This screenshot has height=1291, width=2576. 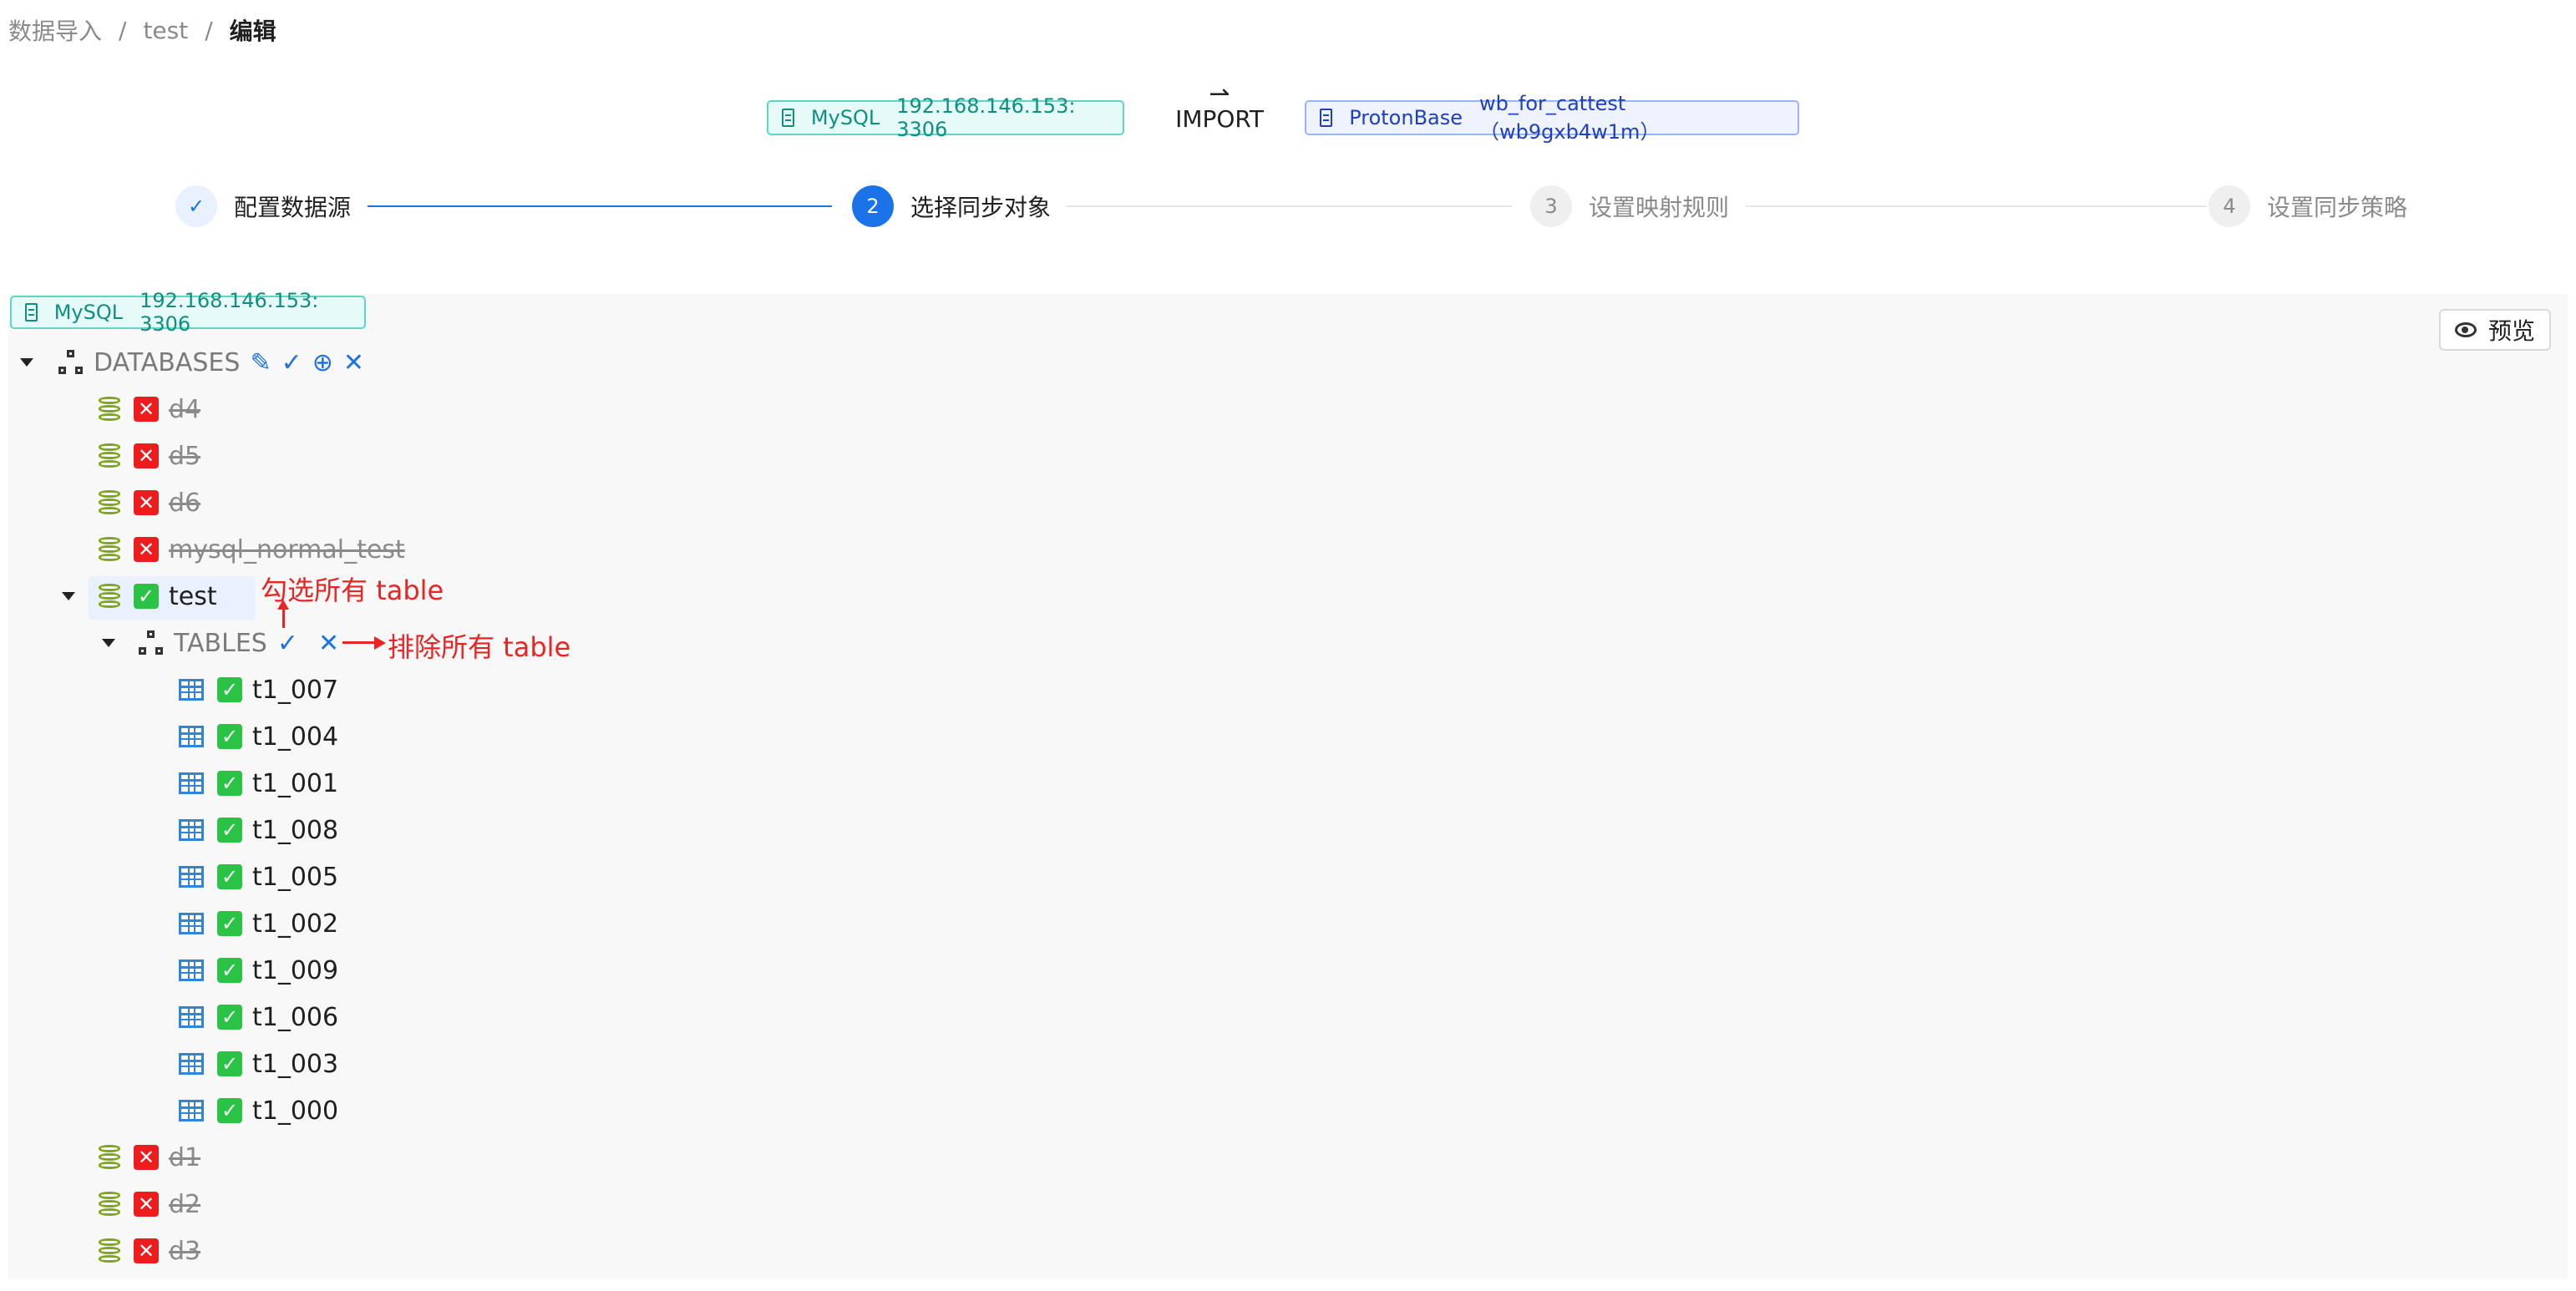 What do you see at coordinates (1219, 119) in the screenshot?
I see `import-label: IMPORT` at bounding box center [1219, 119].